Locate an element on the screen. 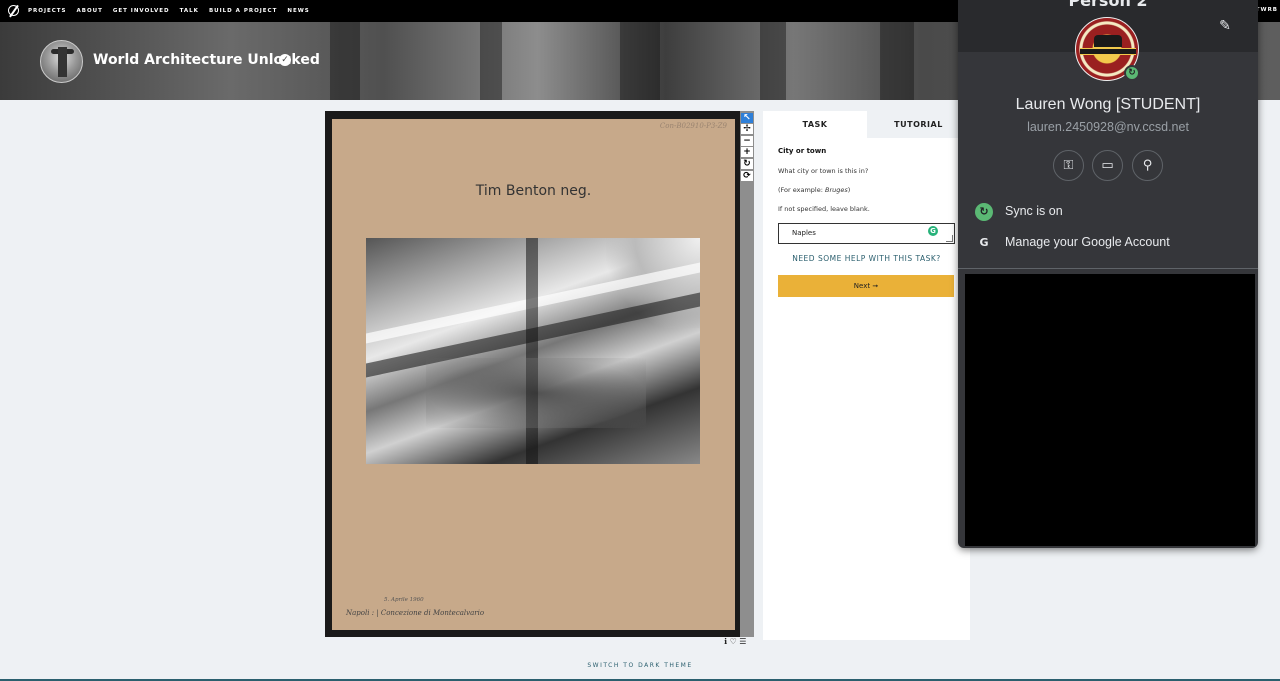 The image size is (1280, 681). nav-get-involved: GET INVOLVED is located at coordinates (141, 11).